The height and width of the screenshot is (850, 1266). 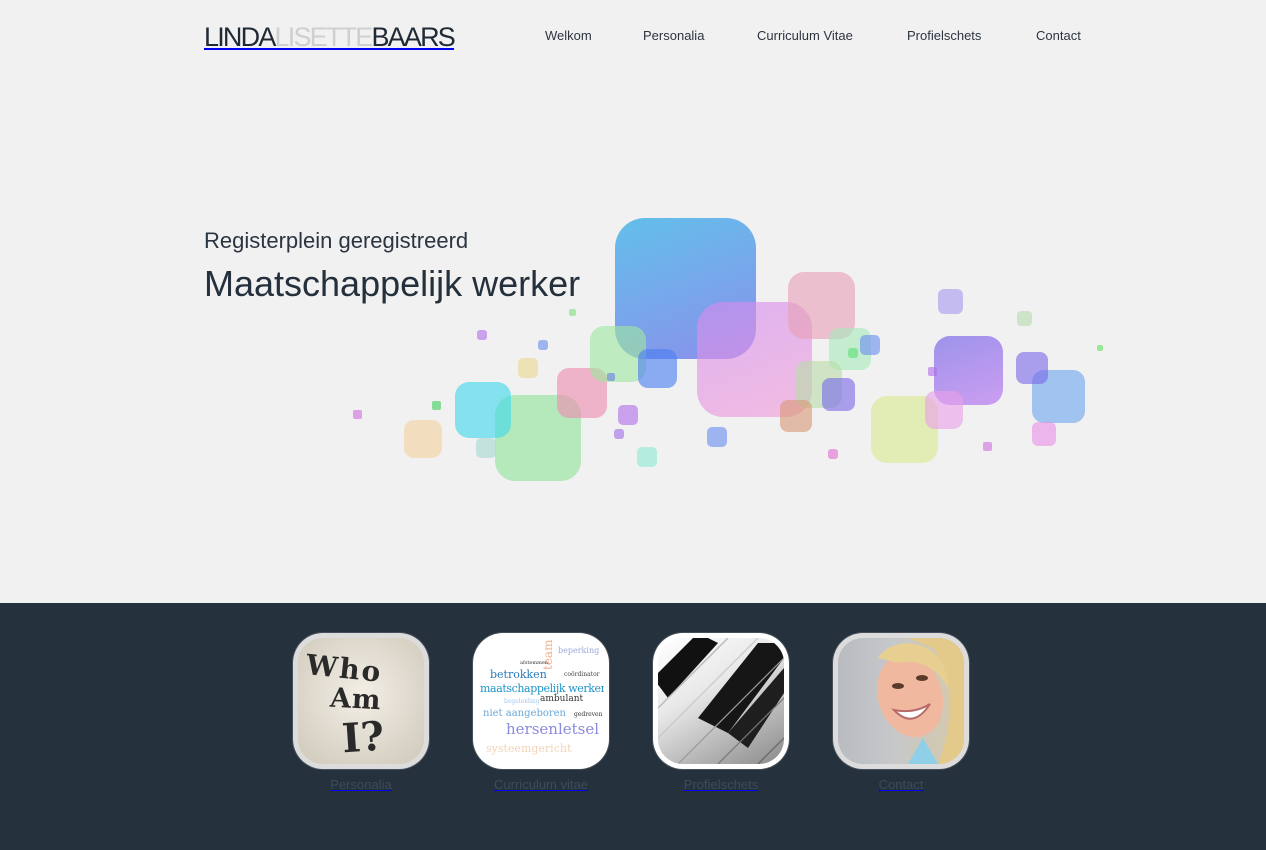 What do you see at coordinates (553, 729) in the screenshot?
I see `word-cloud-word: hersenletsel` at bounding box center [553, 729].